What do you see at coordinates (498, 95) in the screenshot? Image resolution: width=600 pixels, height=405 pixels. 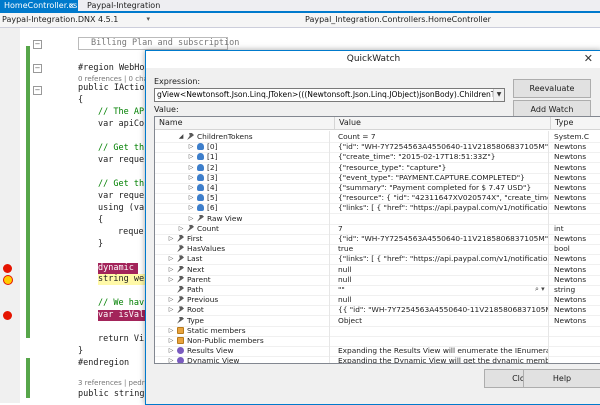 I see `chevron-down-icon: ▼` at bounding box center [498, 95].